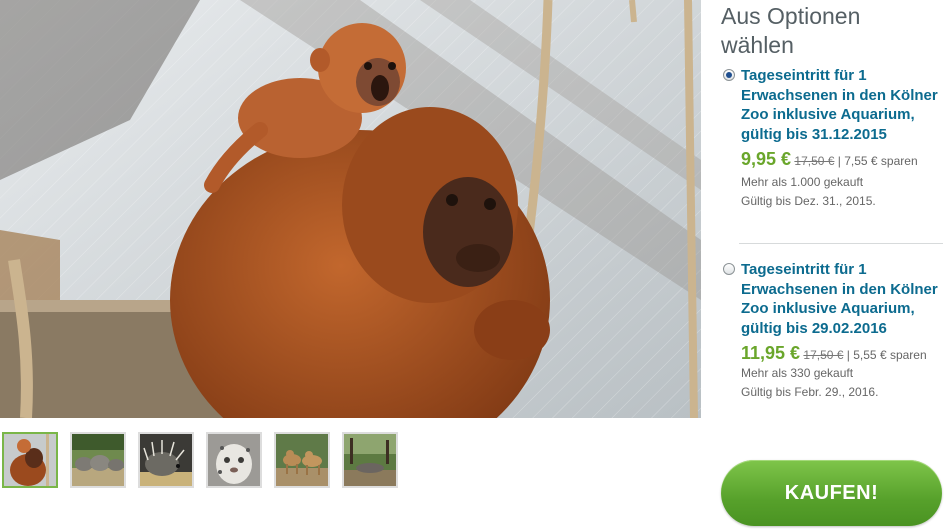  What do you see at coordinates (881, 161) in the screenshot?
I see `option-1-savings: 7,55 € sparen` at bounding box center [881, 161].